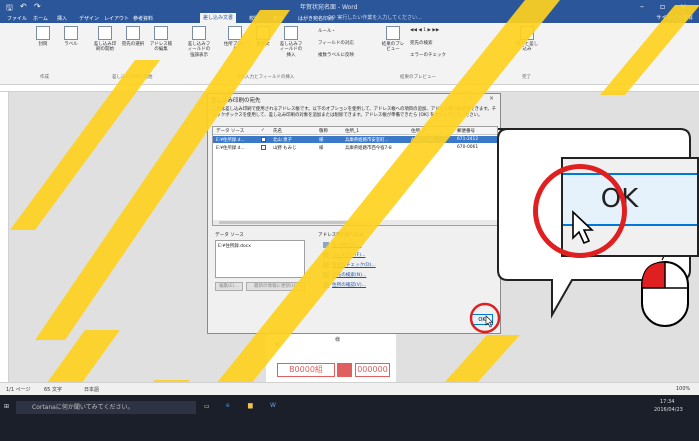 The width and height of the screenshot is (699, 441). Describe the element at coordinates (106, 407) in the screenshot. I see `cortana-search: Cortanaに何か聞いてみてください。` at that location.